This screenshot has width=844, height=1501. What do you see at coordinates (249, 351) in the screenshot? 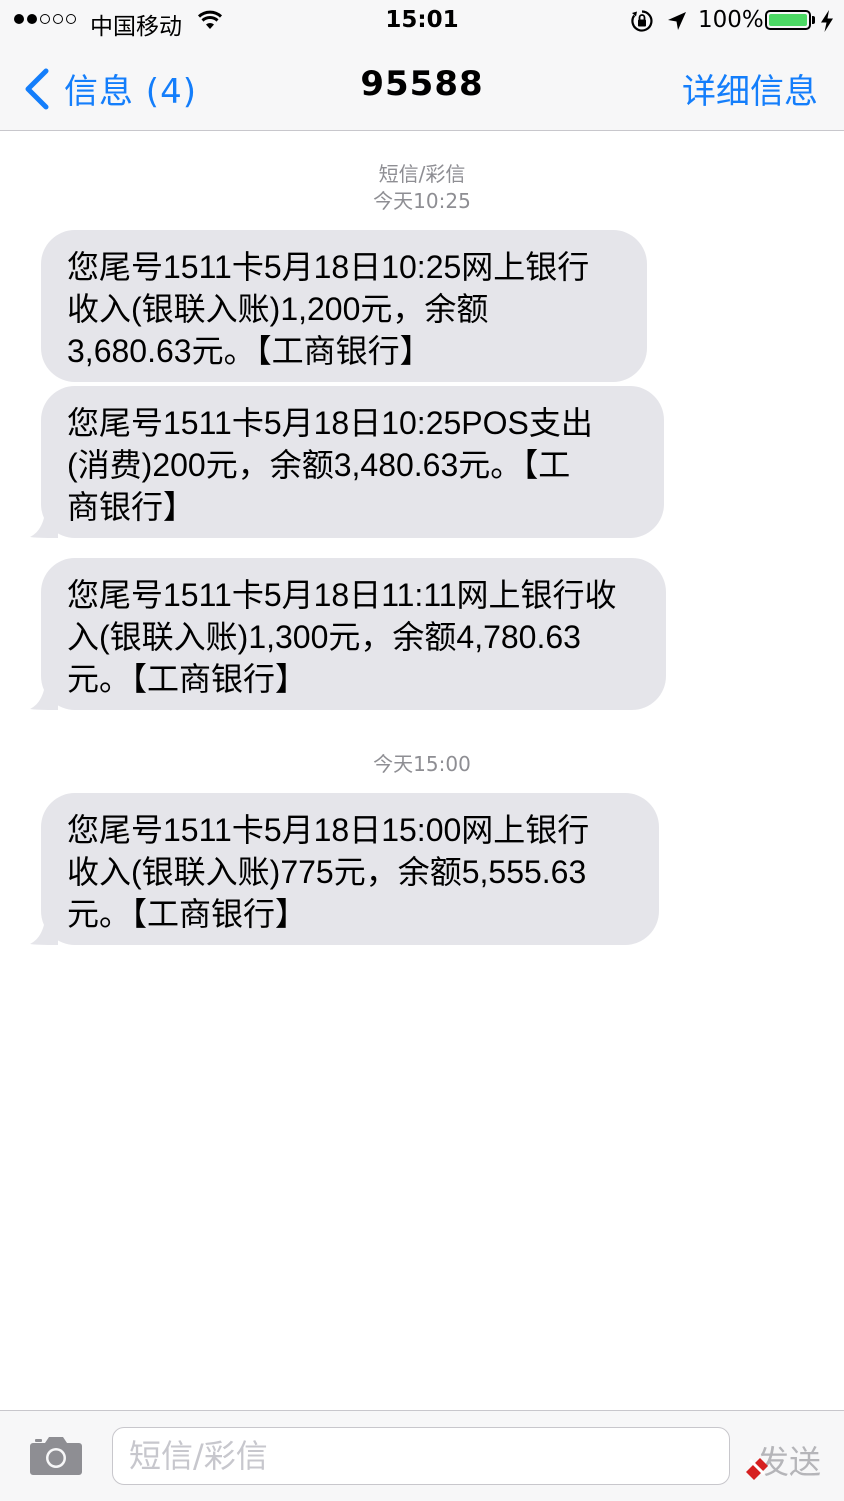
I see `message-line: 3,680.63元。【工商银行】` at bounding box center [249, 351].